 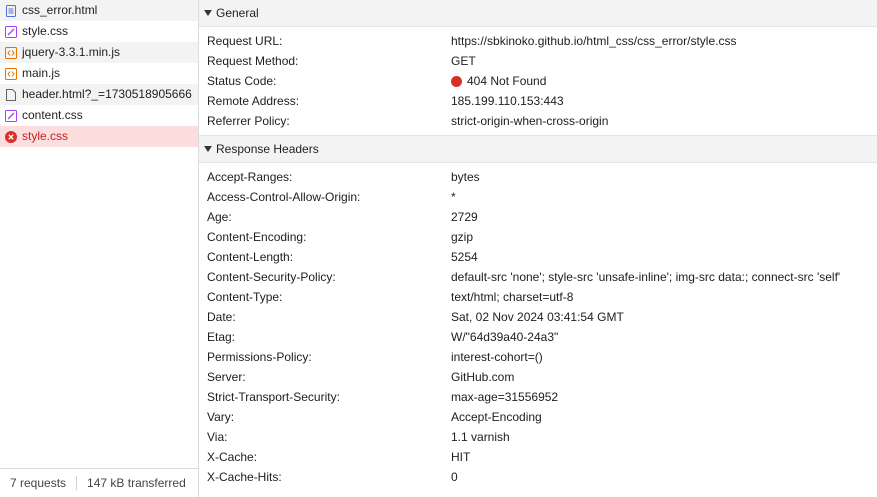 What do you see at coordinates (38, 483) in the screenshot?
I see `request-count: 7 requests` at bounding box center [38, 483].